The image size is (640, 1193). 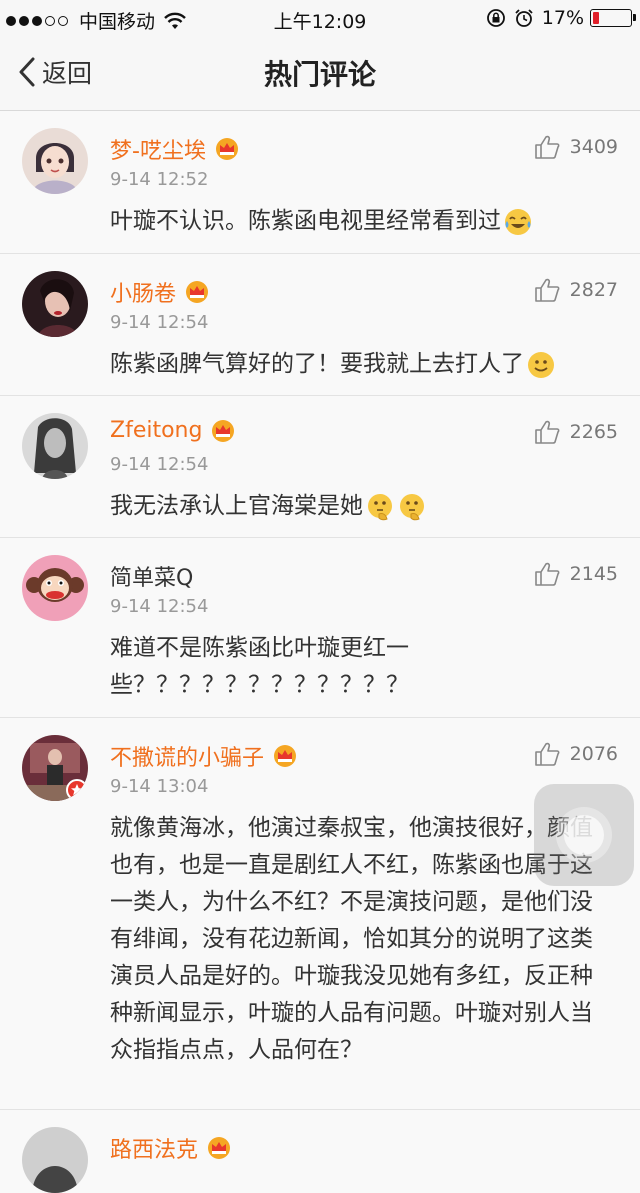 I want to click on comment-body: 难道不是陈紫函比叶璇更红一些？？？？？？？？？？？？, so click(x=259, y=666).